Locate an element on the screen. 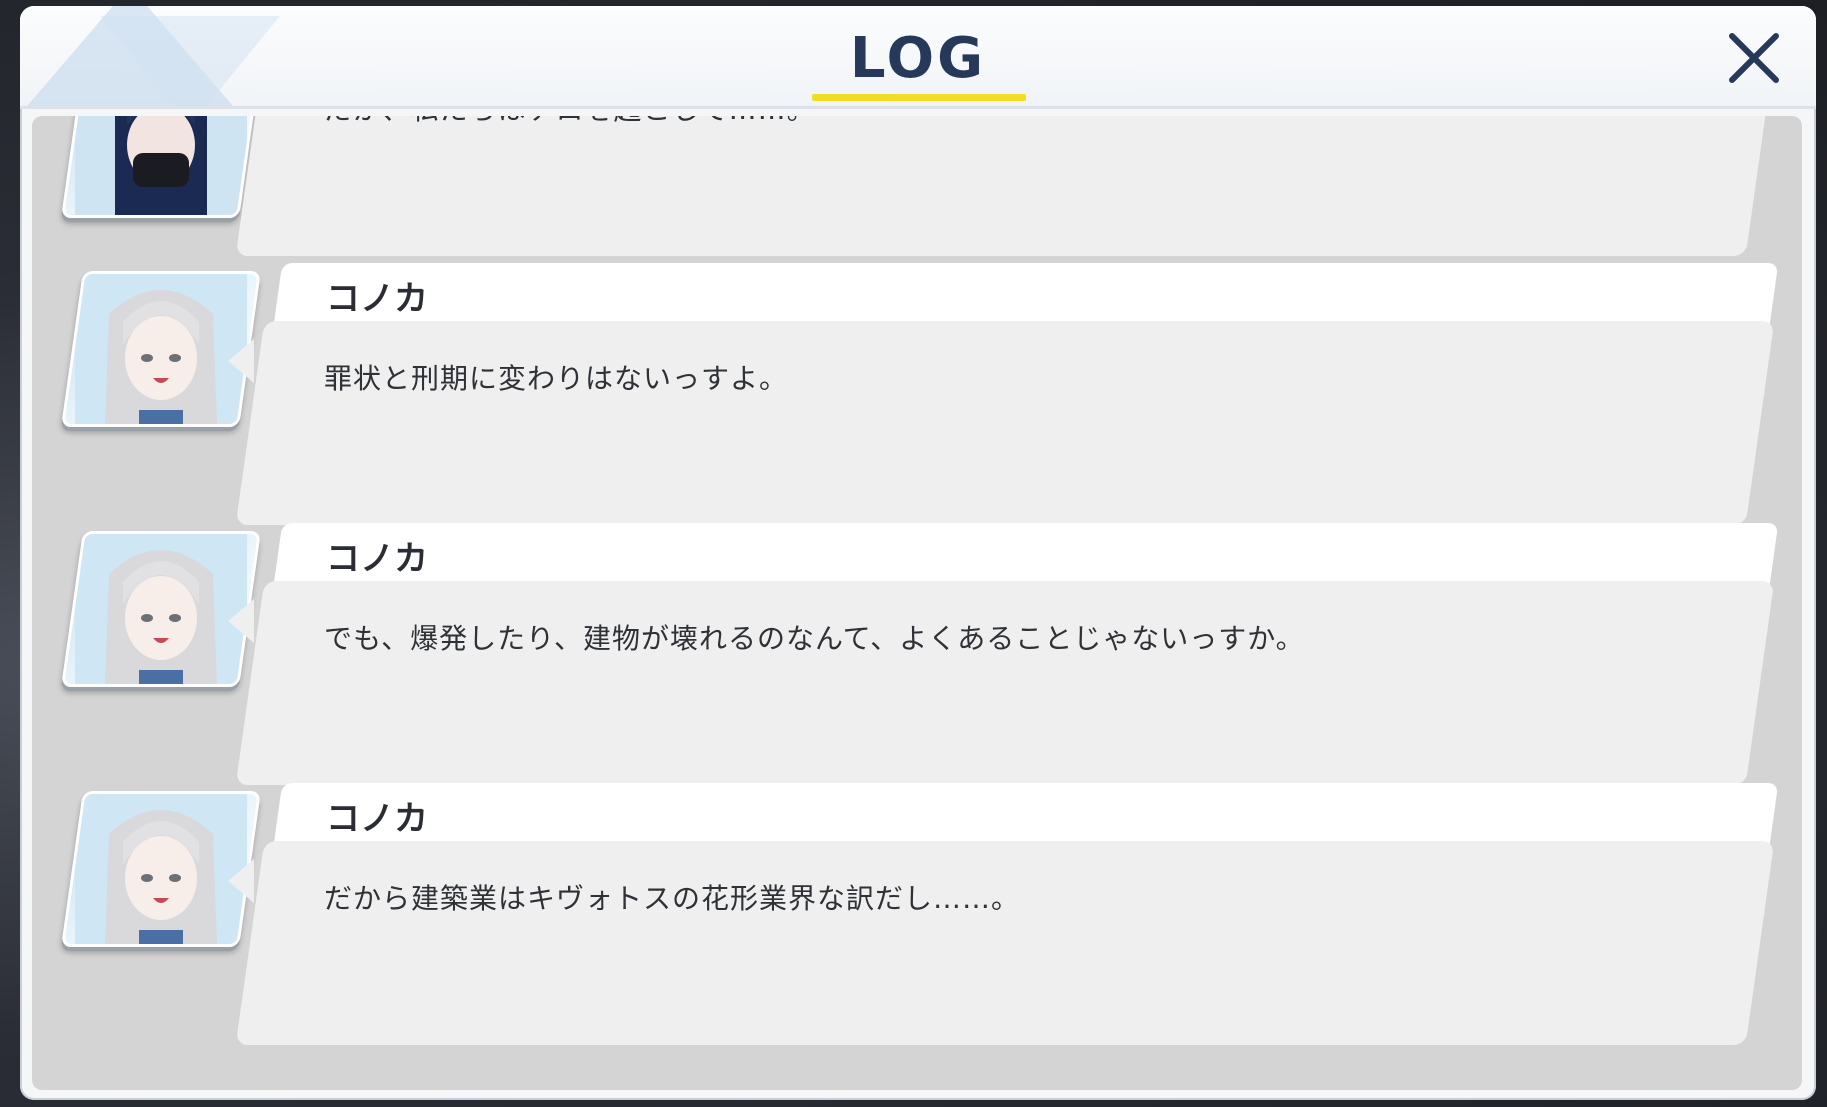 This screenshot has width=1827, height=1107. dialogue-text: だから建築業はキヴォトスの花形業界な訳だし……。 is located at coordinates (672, 898).